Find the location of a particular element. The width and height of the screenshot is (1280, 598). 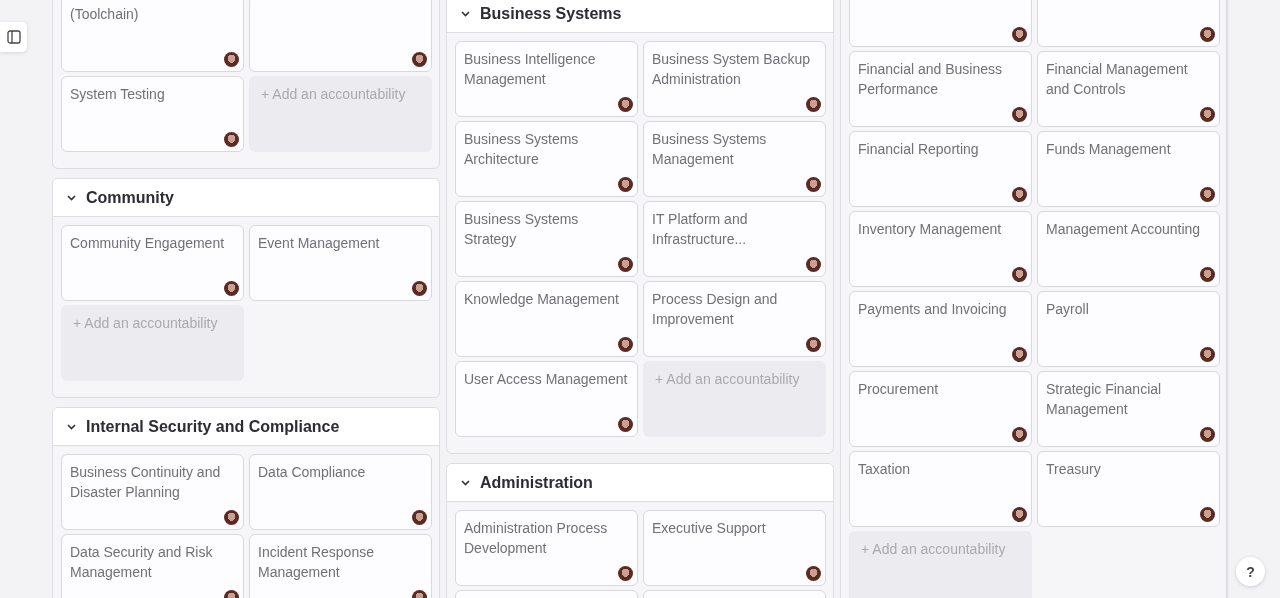

card-title: Strategic Financial Management is located at coordinates (1104, 399).